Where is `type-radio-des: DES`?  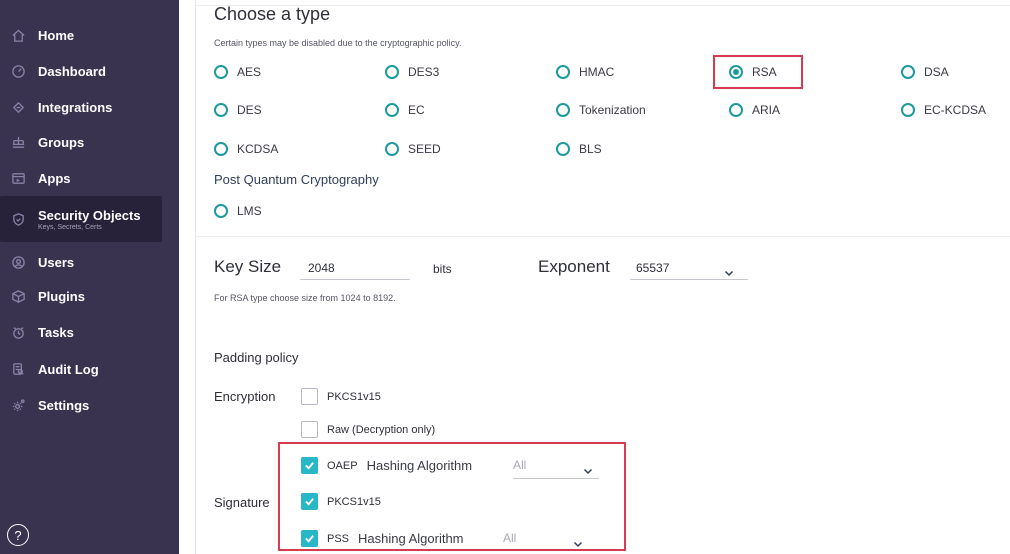 type-radio-des: DES is located at coordinates (238, 110).